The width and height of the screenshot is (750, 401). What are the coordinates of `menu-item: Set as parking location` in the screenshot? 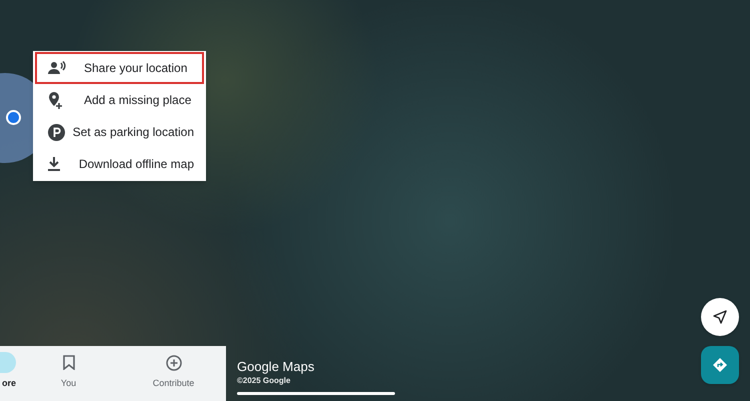 It's located at (119, 132).